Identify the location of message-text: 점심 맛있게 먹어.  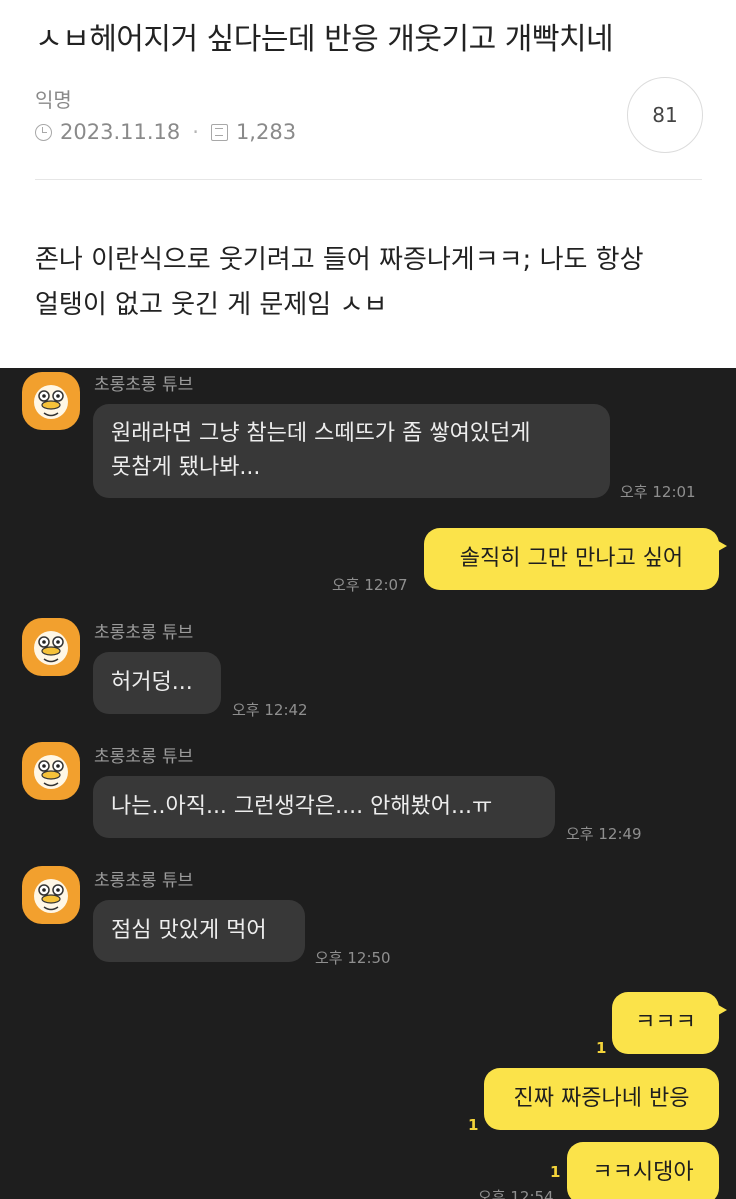
(189, 930).